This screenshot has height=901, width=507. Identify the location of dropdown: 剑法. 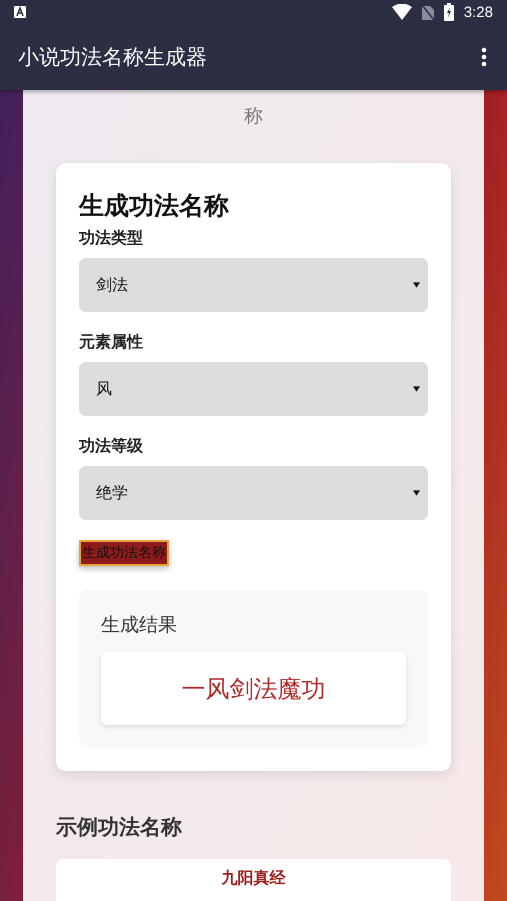
(253, 285).